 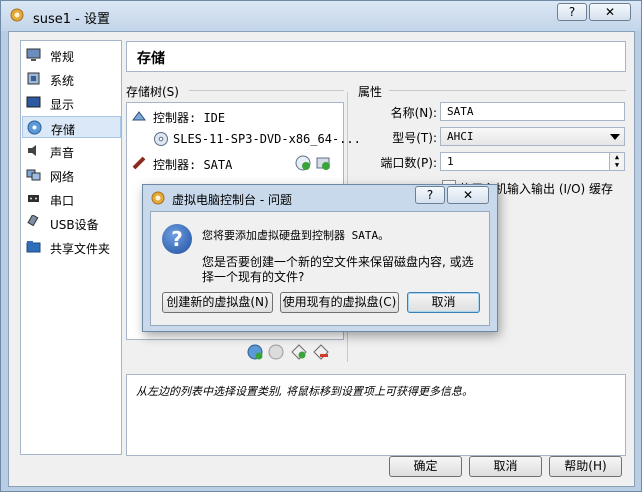 What do you see at coordinates (572, 12) in the screenshot?
I see `title-help-button: ?` at bounding box center [572, 12].